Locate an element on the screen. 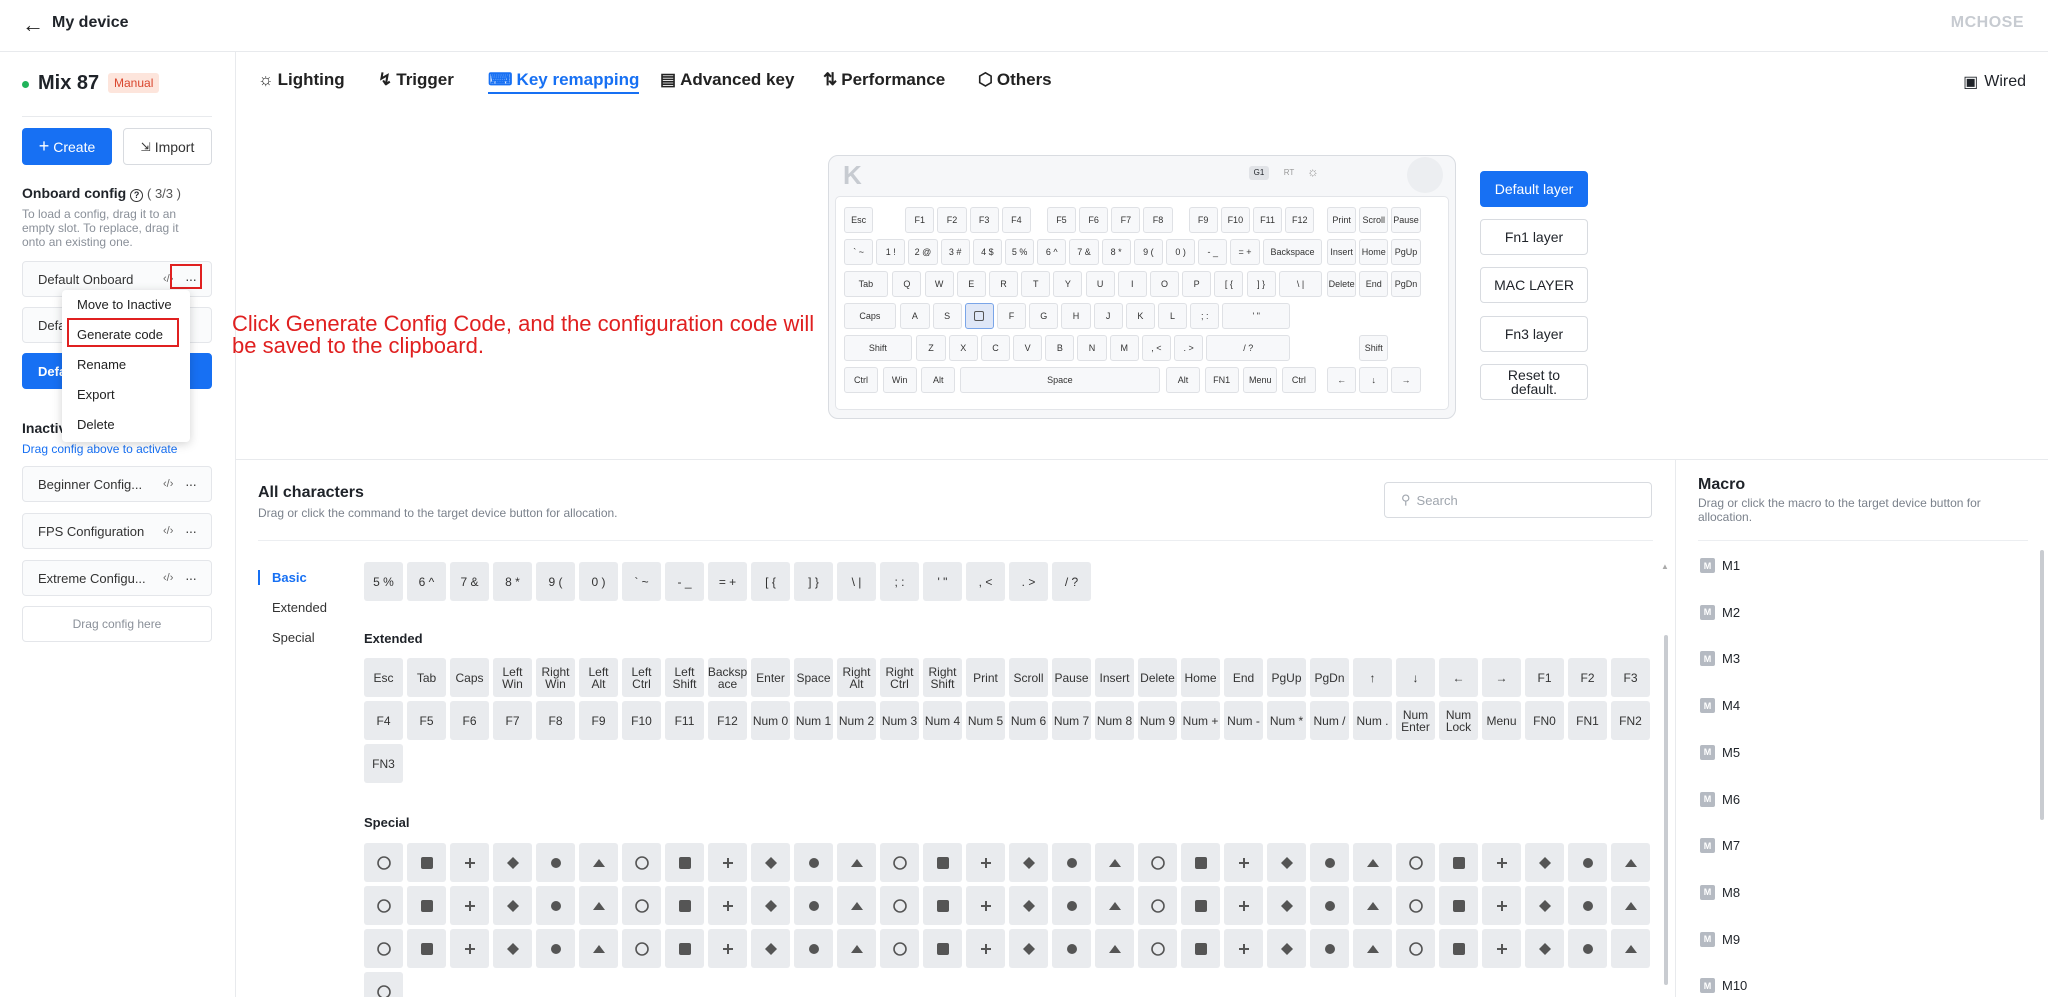 Image resolution: width=2048 pixels, height=997 pixels. keyboard-key: 0 ) is located at coordinates (1181, 252).